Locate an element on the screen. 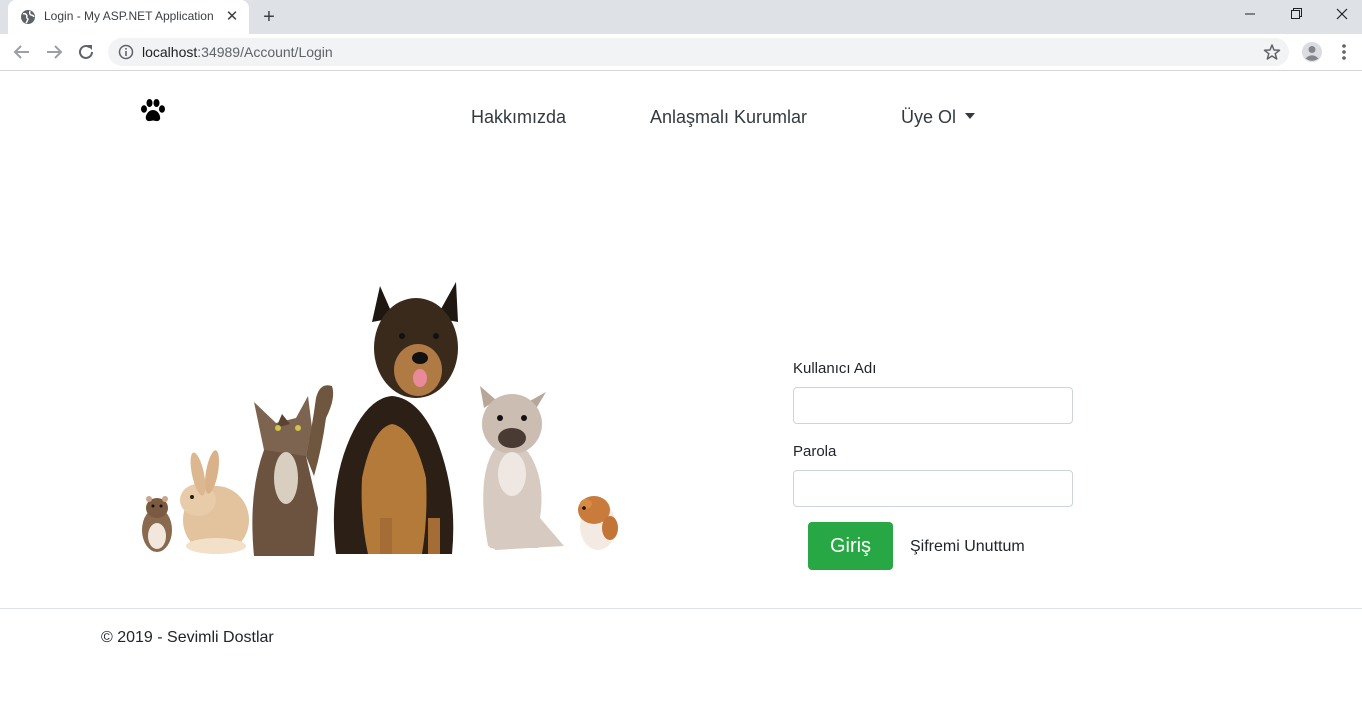 Image resolution: width=1362 pixels, height=718 pixels. minimize-icon is located at coordinates (1250, 16).